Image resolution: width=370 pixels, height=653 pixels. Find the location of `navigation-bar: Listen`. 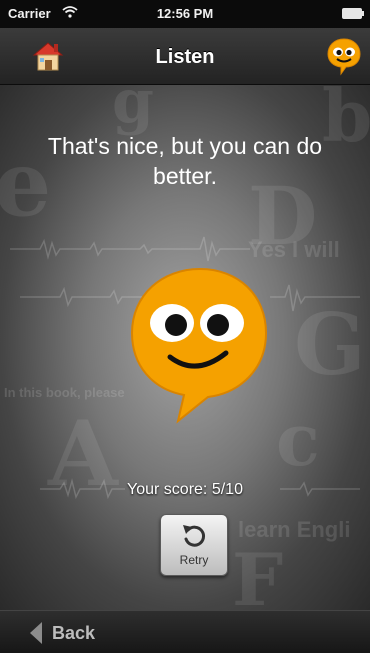

navigation-bar: Listen is located at coordinates (185, 56).